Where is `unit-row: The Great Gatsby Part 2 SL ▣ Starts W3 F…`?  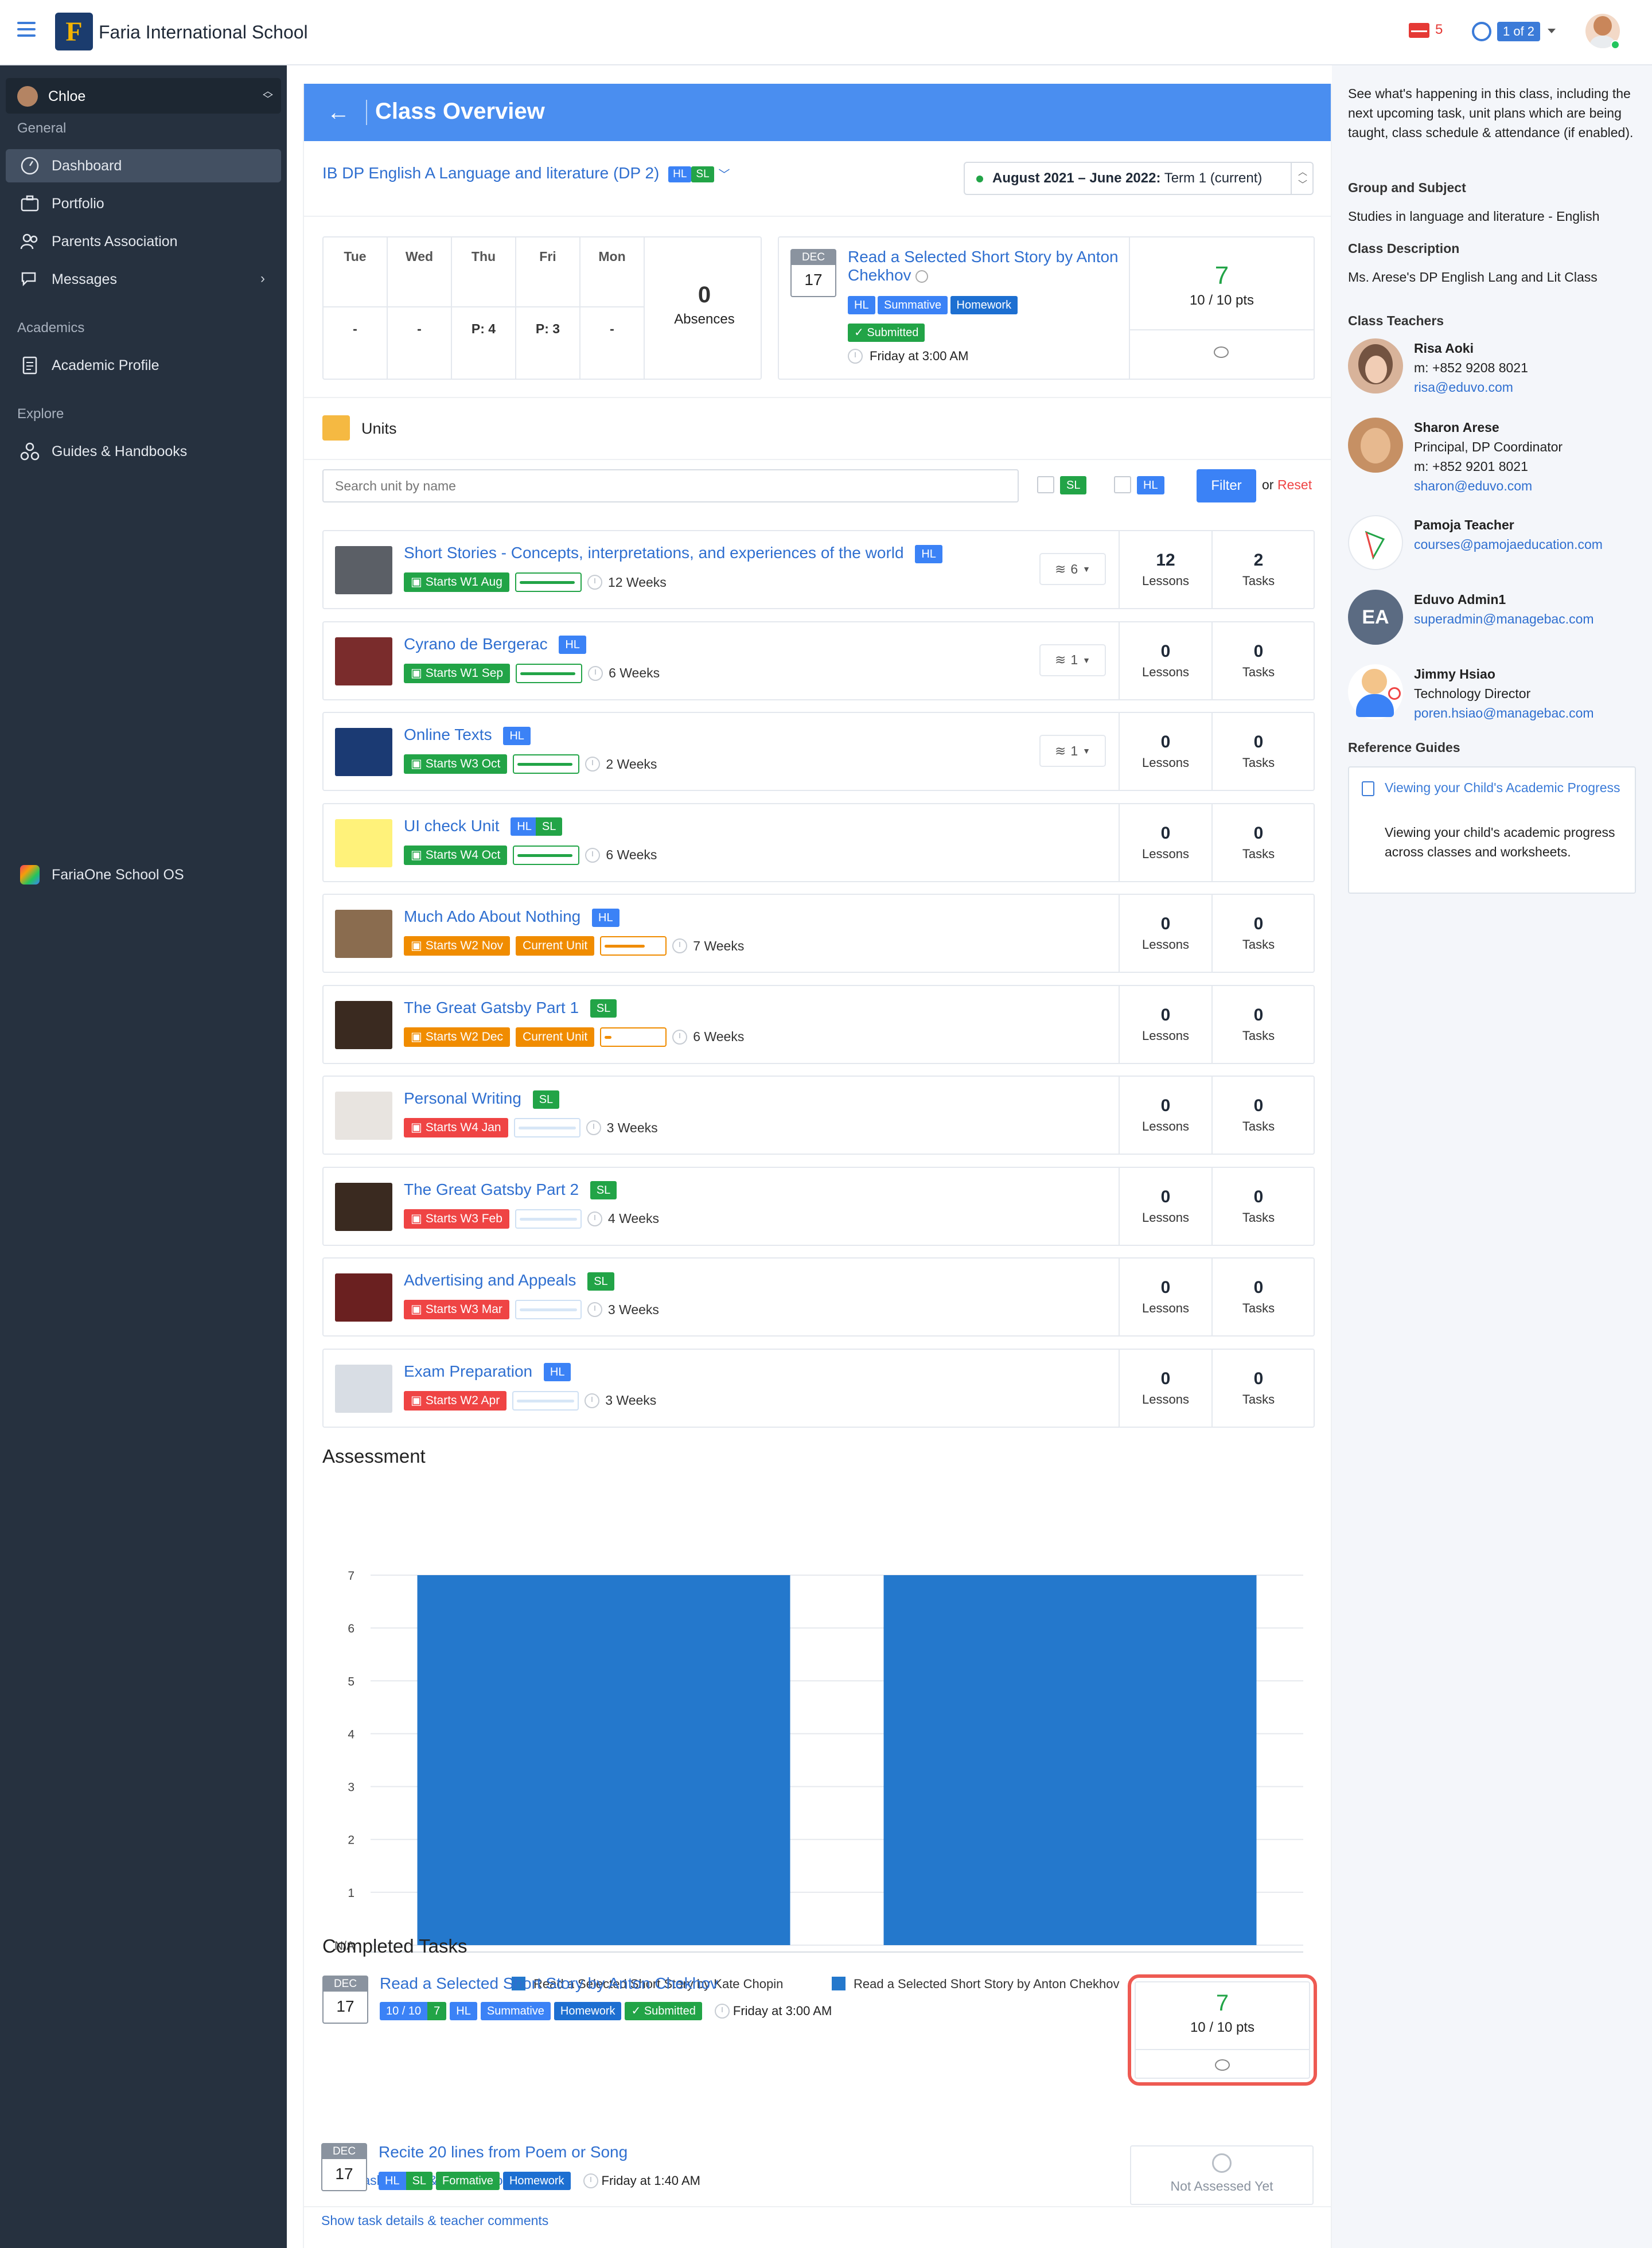 unit-row: The Great Gatsby Part 2 SL ▣ Starts W3 F… is located at coordinates (818, 1206).